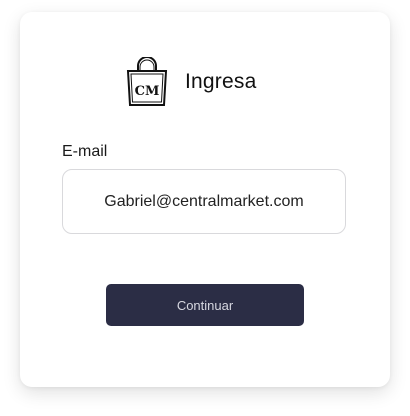 This screenshot has height=416, width=410. I want to click on brand-header: CM Ingresa, so click(190, 82).